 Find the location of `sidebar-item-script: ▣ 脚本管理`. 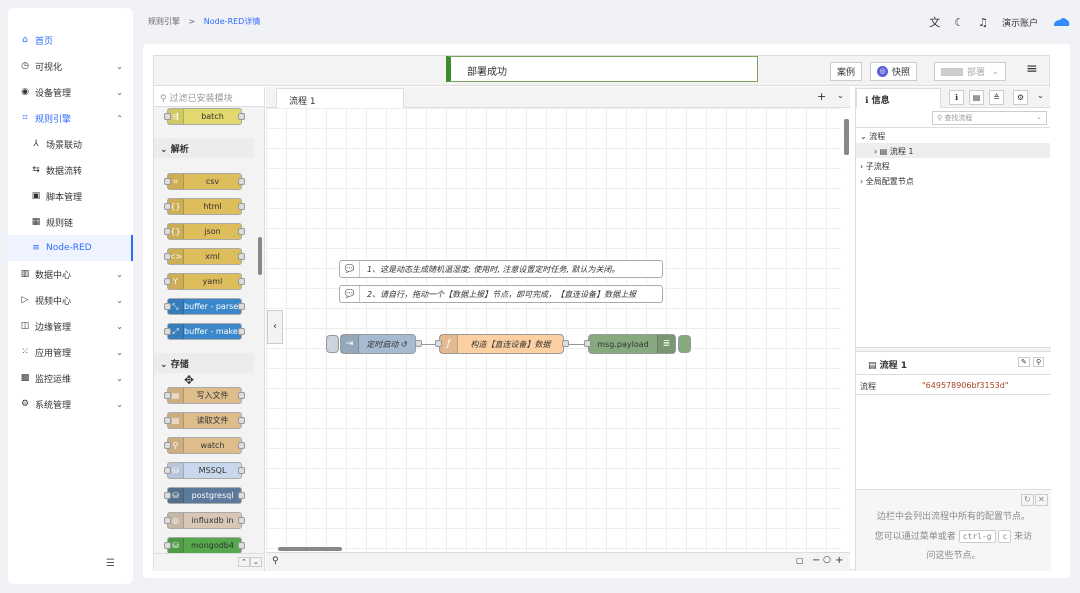

sidebar-item-script: ▣ 脚本管理 is located at coordinates (70, 196).